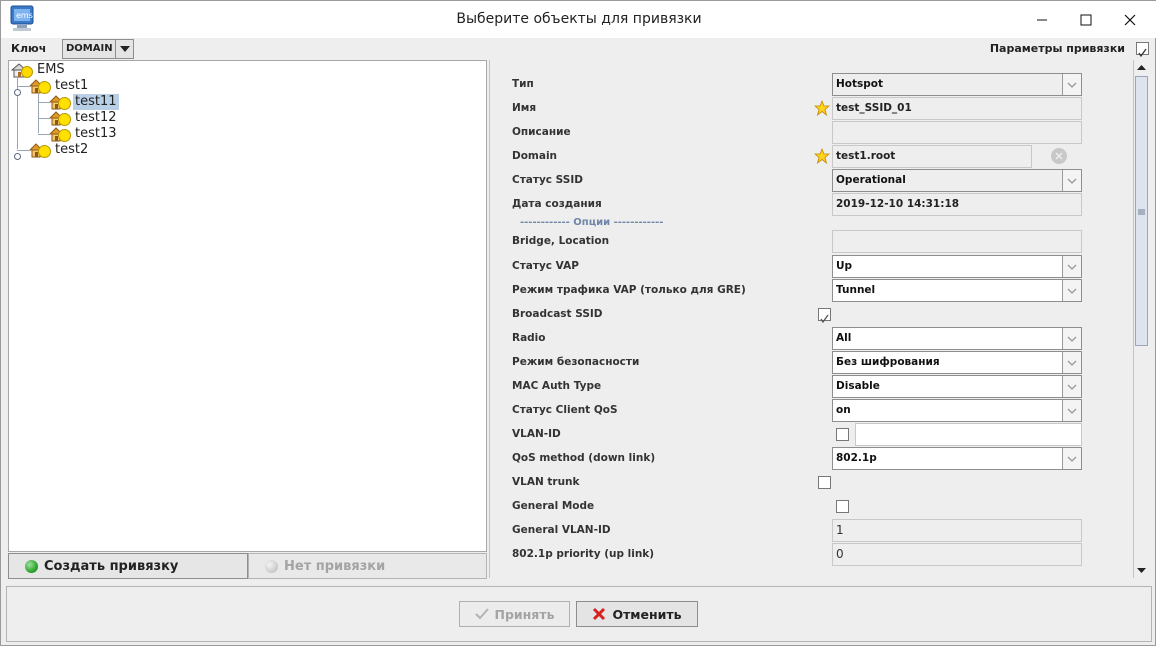 Image resolution: width=1156 pixels, height=646 pixels. Describe the element at coordinates (858, 386) in the screenshot. I see `prop-combo-value: Disable` at that location.